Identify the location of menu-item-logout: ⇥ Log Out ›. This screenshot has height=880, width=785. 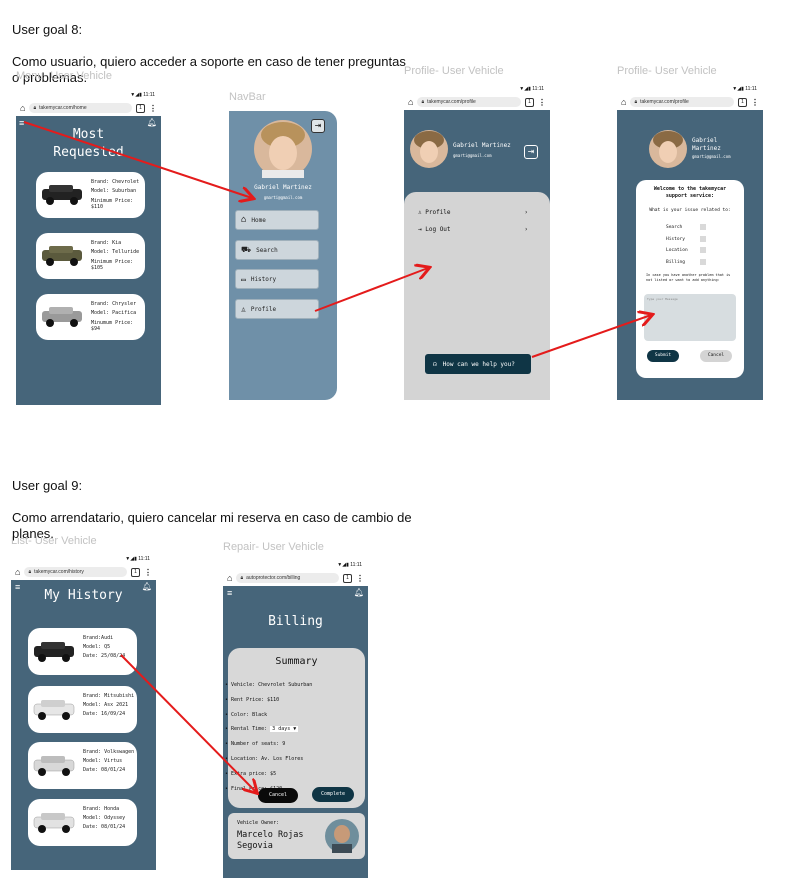
(473, 229).